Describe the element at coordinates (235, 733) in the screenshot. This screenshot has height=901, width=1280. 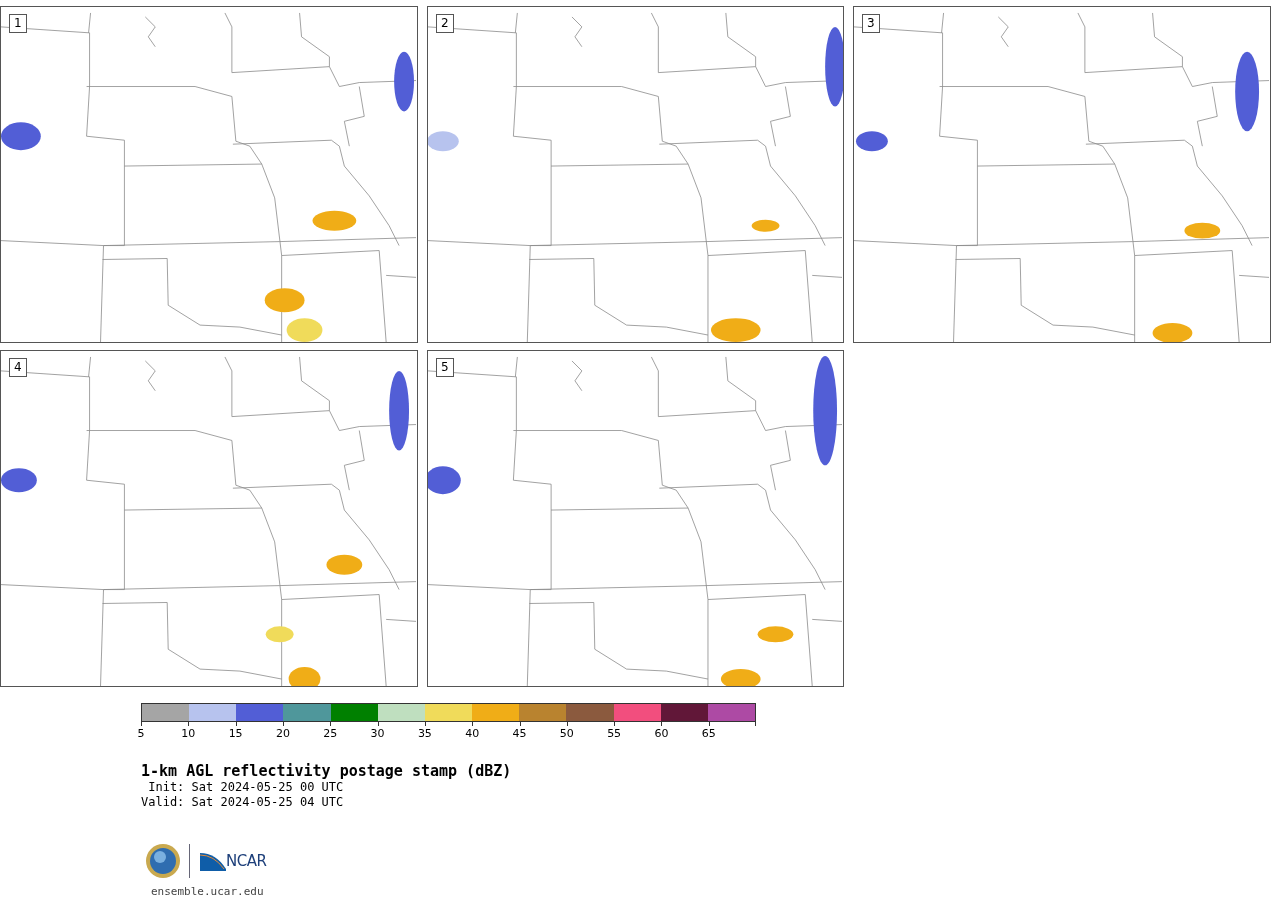
I see `tick-label: 15` at that location.